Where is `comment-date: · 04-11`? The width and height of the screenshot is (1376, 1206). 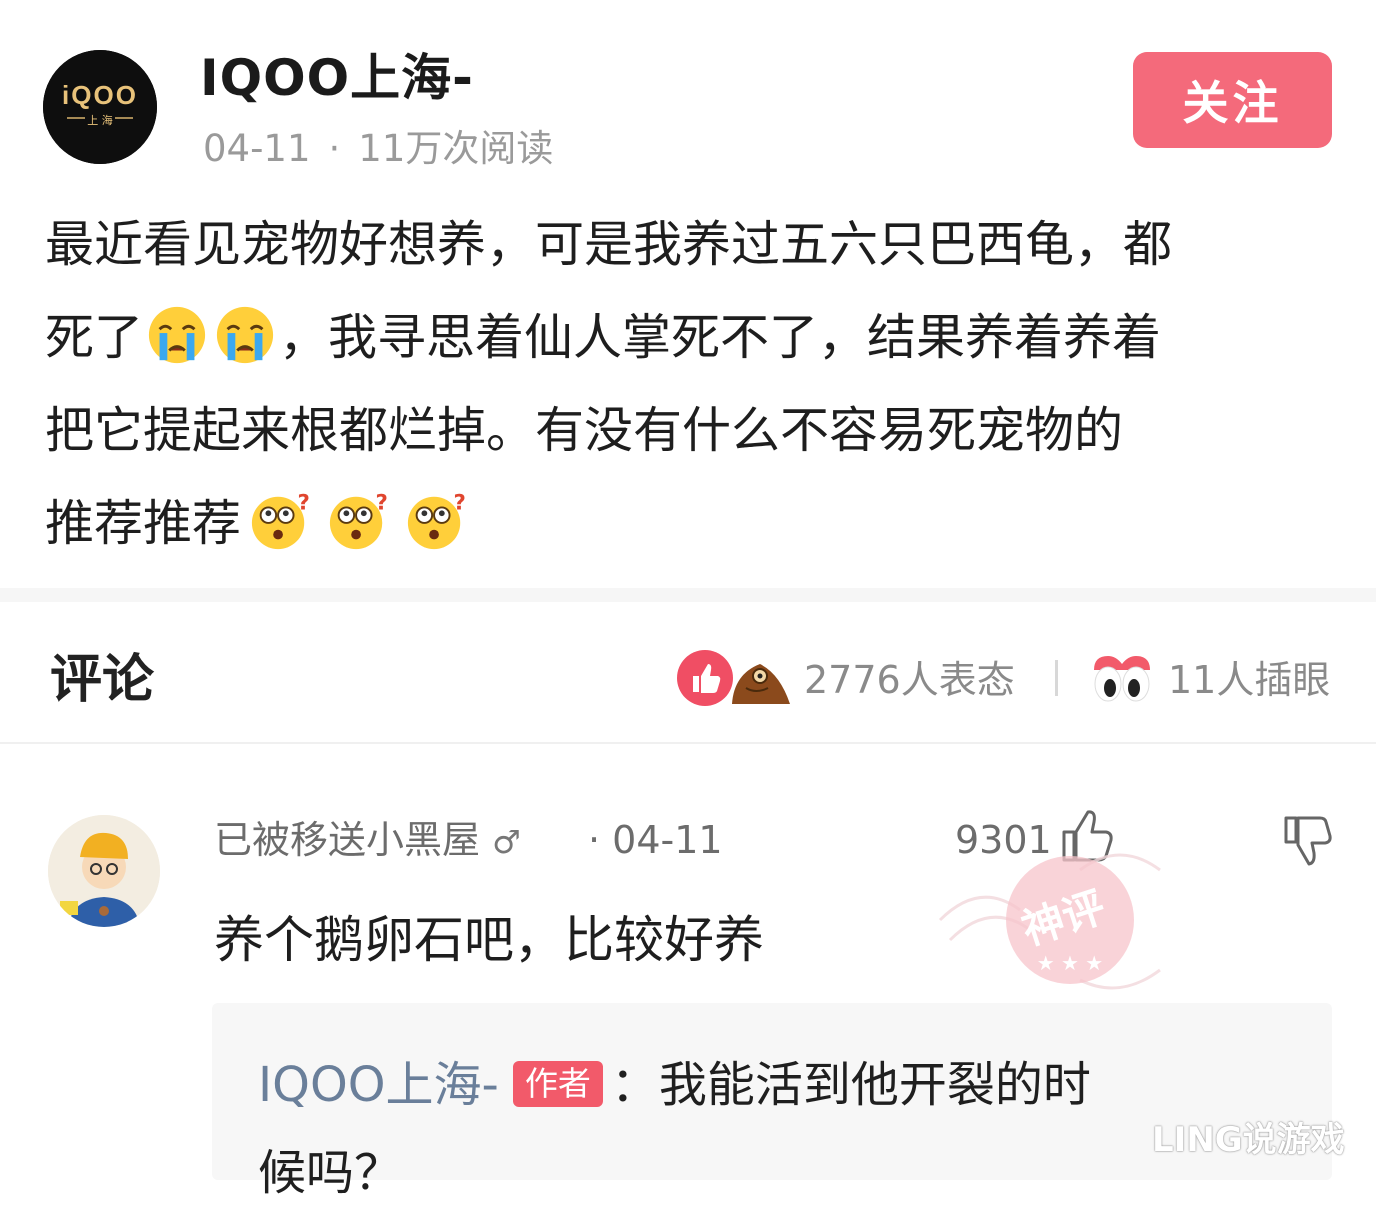 comment-date: · 04-11 is located at coordinates (655, 840).